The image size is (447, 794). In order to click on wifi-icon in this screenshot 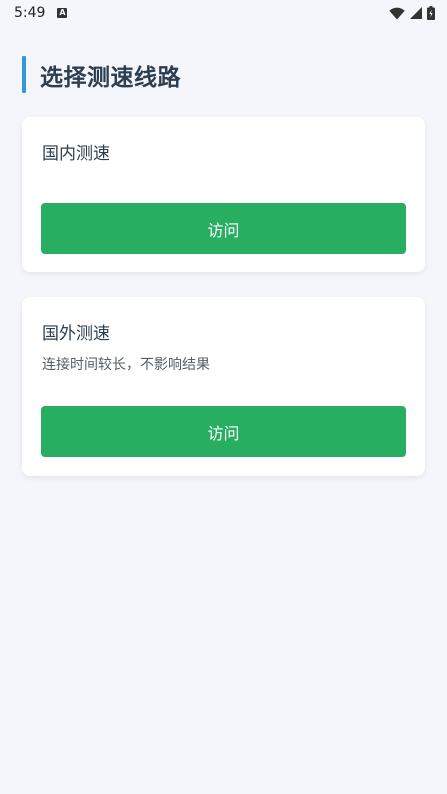, I will do `click(397, 13)`.